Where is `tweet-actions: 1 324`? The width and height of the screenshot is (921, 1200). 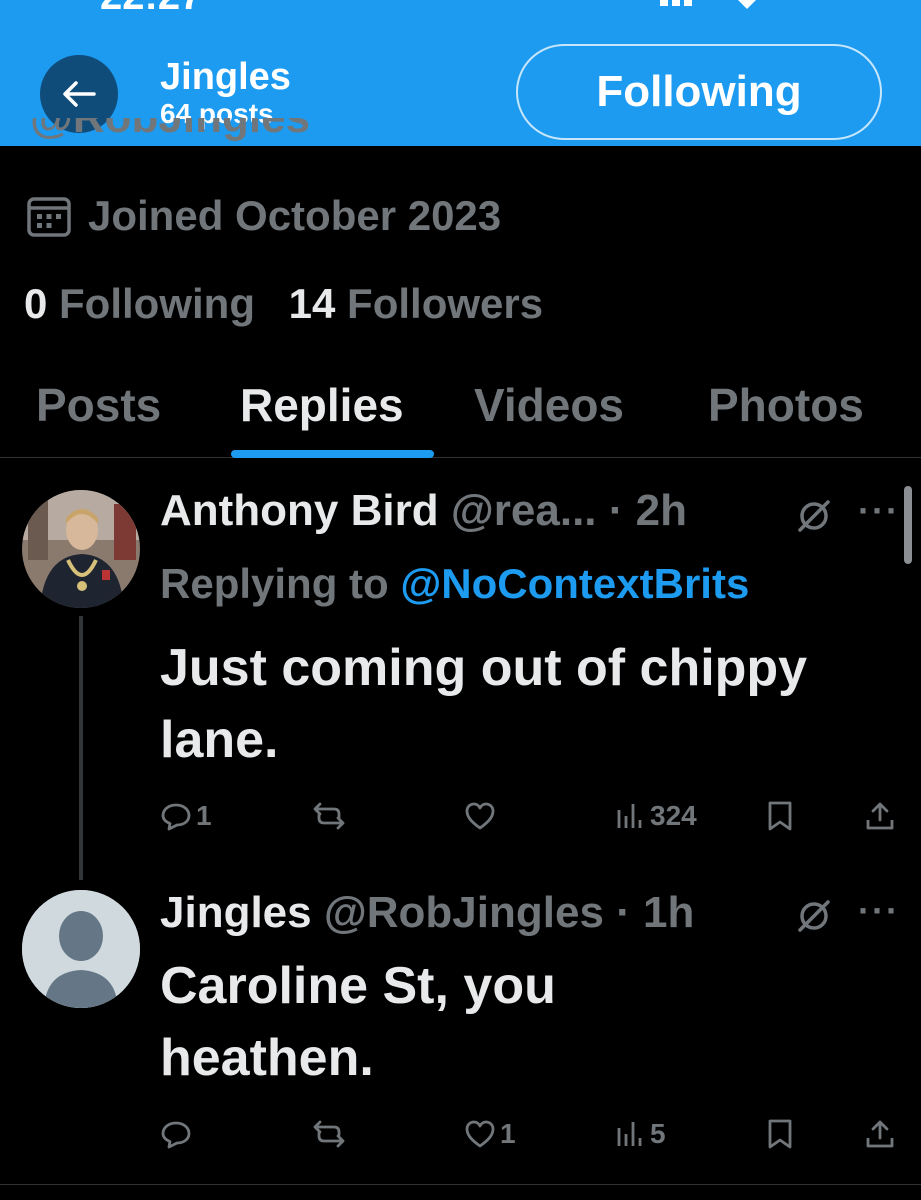 tweet-actions: 1 324 is located at coordinates (460, 820).